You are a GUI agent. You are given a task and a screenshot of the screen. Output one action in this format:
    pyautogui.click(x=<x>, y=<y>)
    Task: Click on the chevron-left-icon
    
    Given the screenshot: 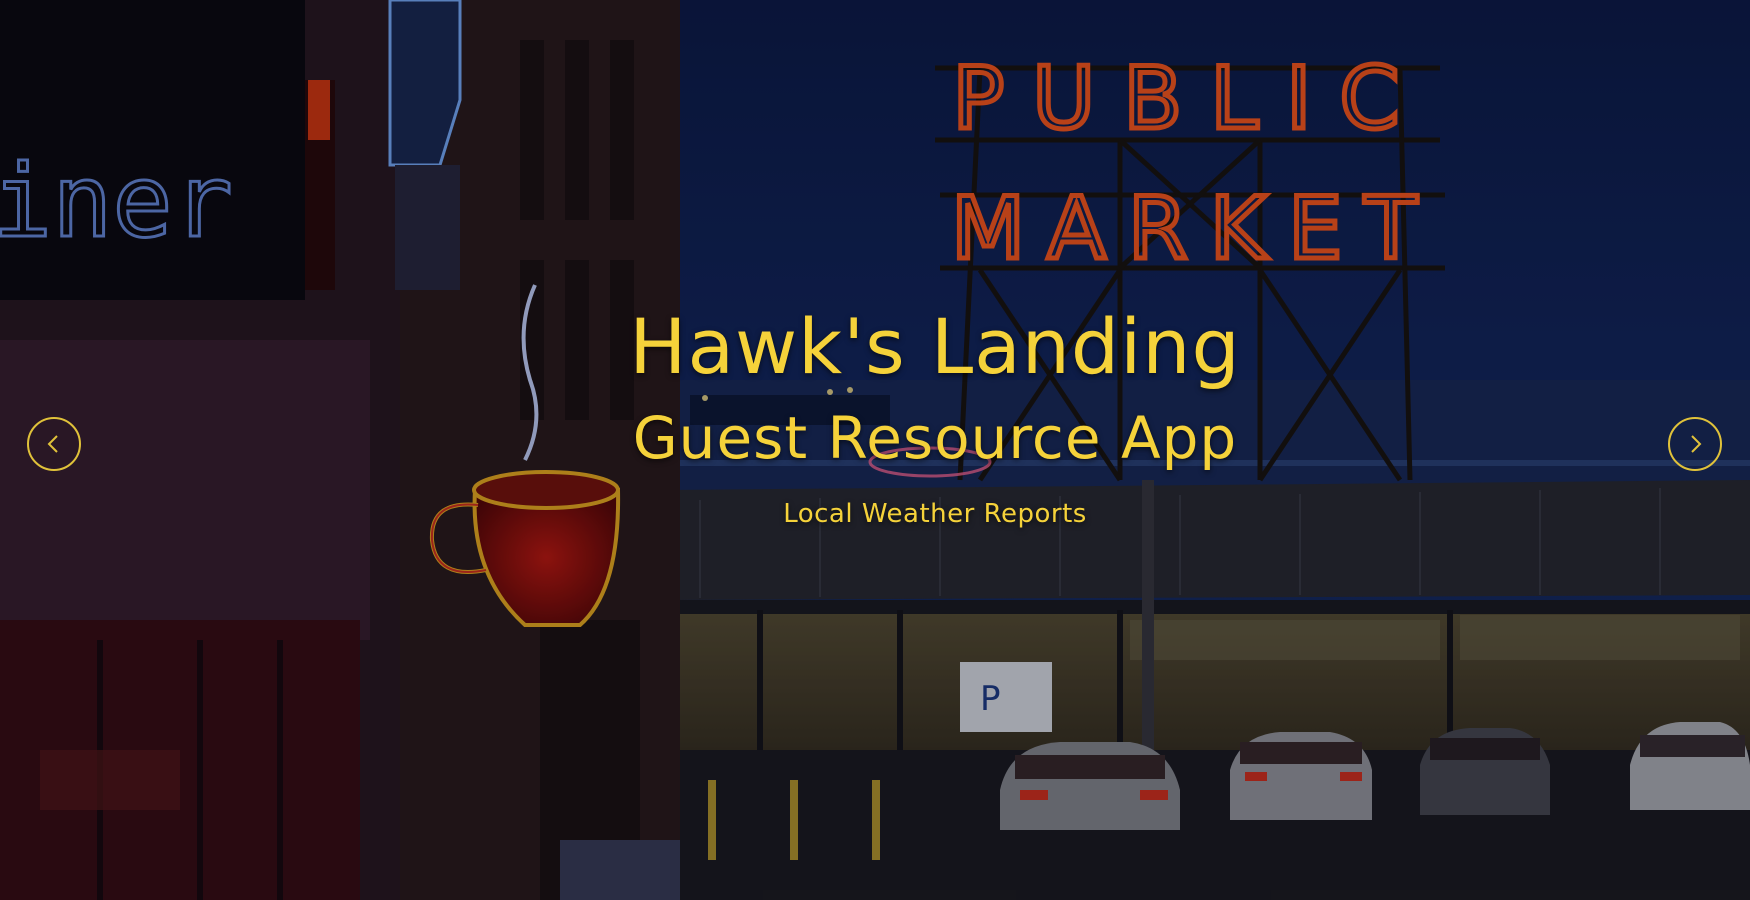 What is the action you would take?
    pyautogui.click(x=52, y=444)
    